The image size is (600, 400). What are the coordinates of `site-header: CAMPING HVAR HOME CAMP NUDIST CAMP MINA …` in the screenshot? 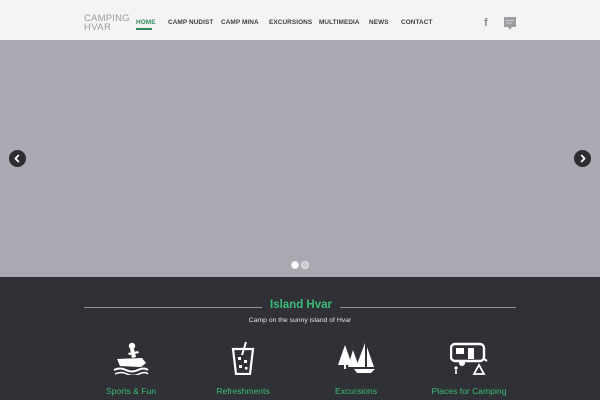 It's located at (300, 20).